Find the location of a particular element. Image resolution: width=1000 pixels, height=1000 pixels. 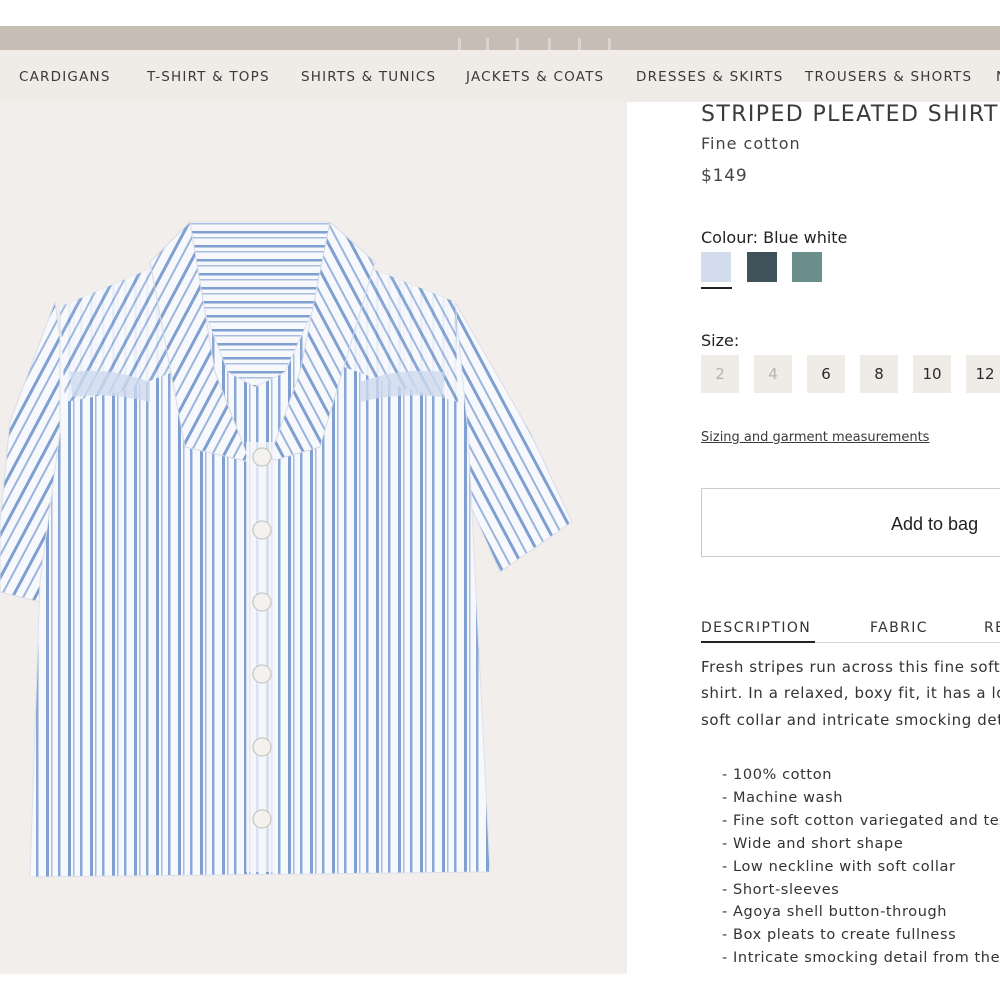

feature-bullet: - Short-sleeves is located at coordinates (781, 890).